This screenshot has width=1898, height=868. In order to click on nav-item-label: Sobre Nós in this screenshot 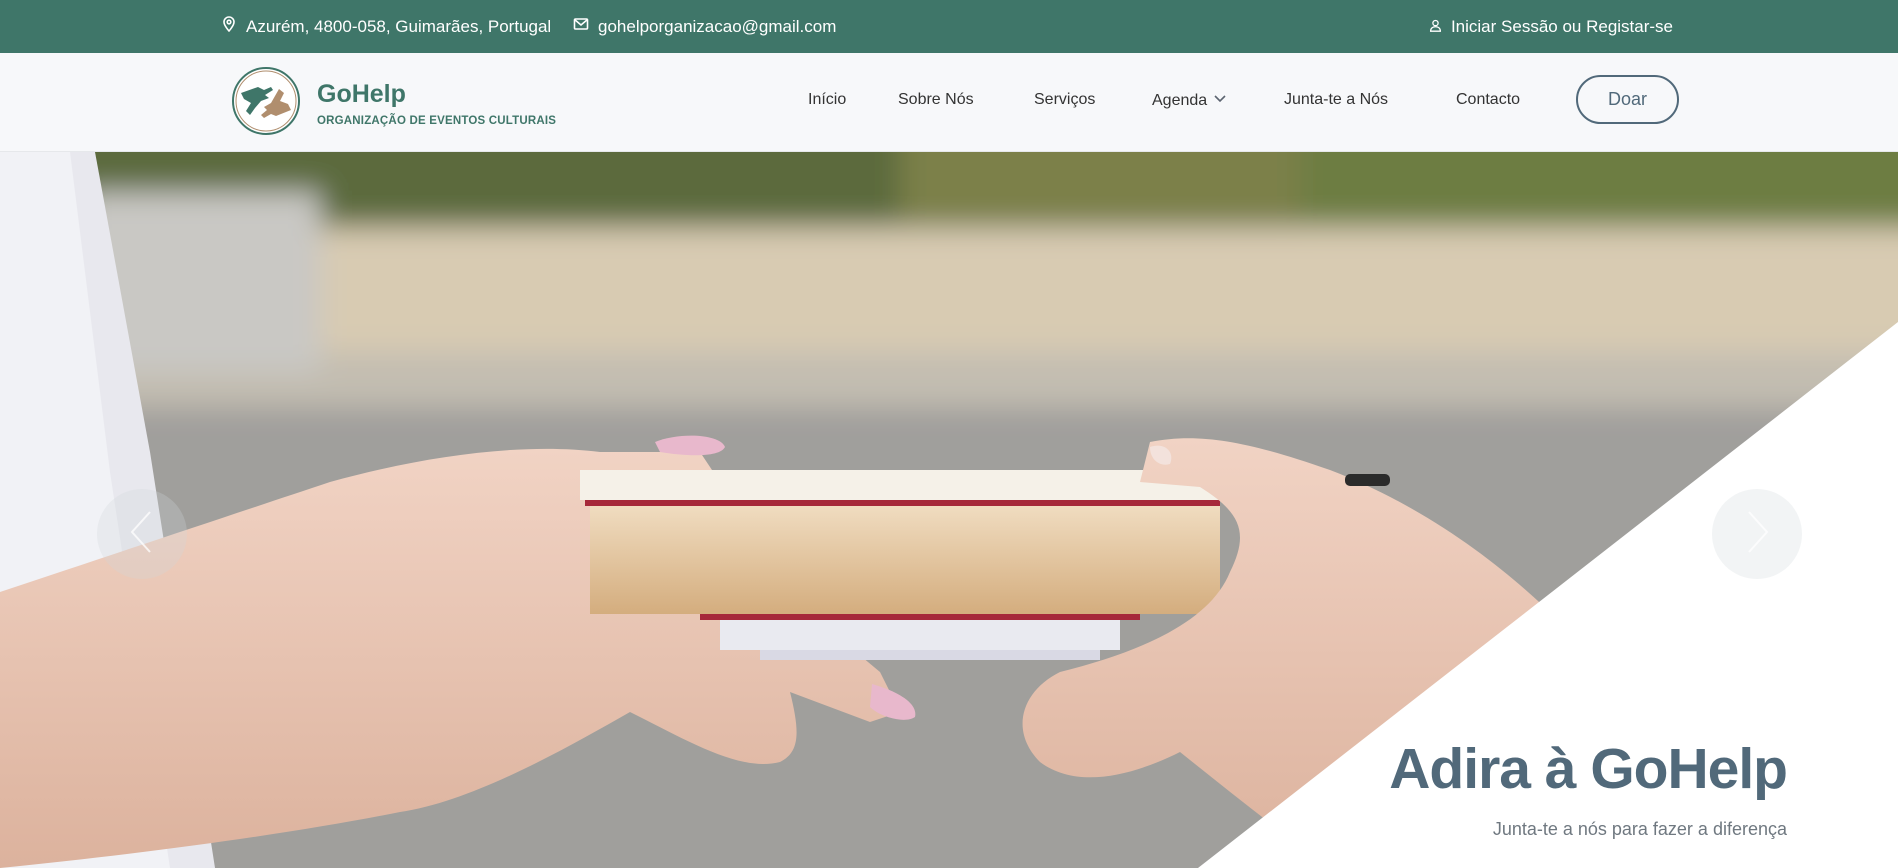, I will do `click(936, 99)`.